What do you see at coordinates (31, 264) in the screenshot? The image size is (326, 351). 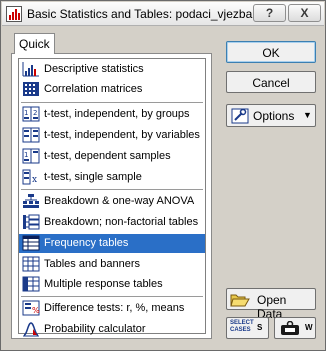 I see `tables-banners-icon` at bounding box center [31, 264].